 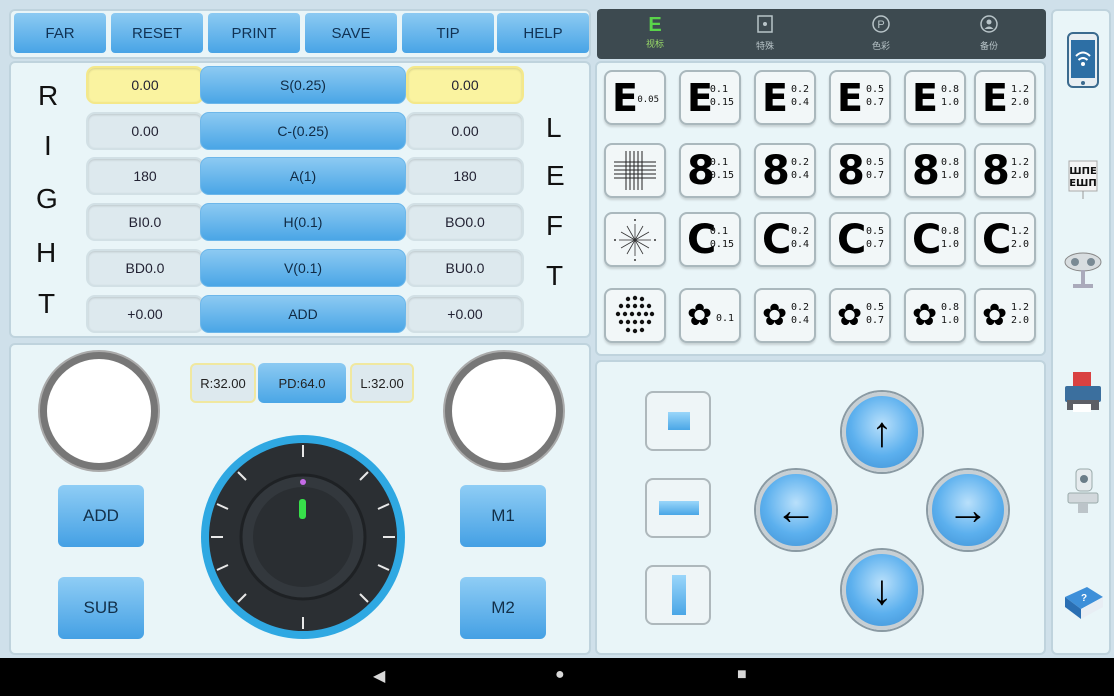 I want to click on chart-flower-0-5: ✿ 0.5 0.7, so click(x=860, y=315).